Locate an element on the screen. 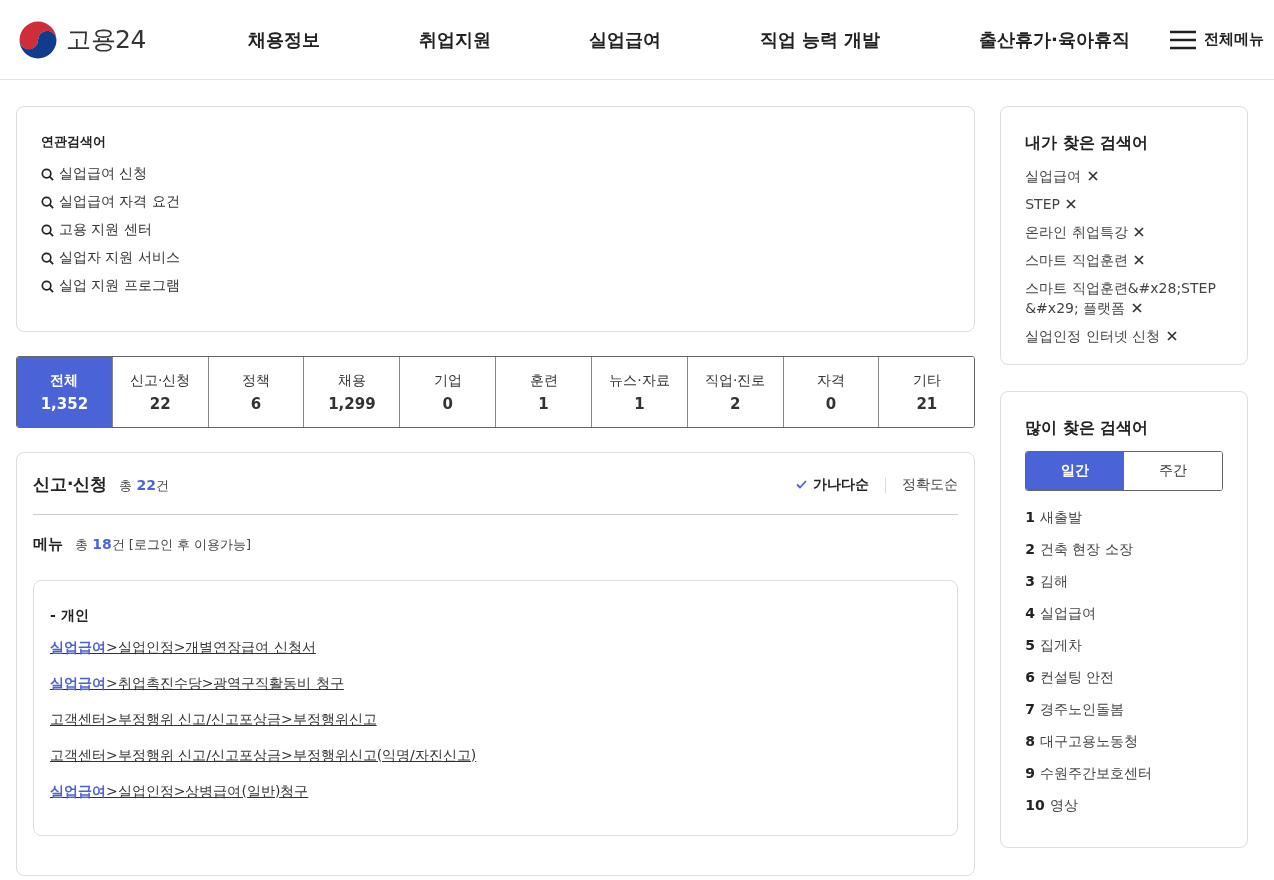 The image size is (1274, 880). category-tab: 기타 21 is located at coordinates (926, 392).